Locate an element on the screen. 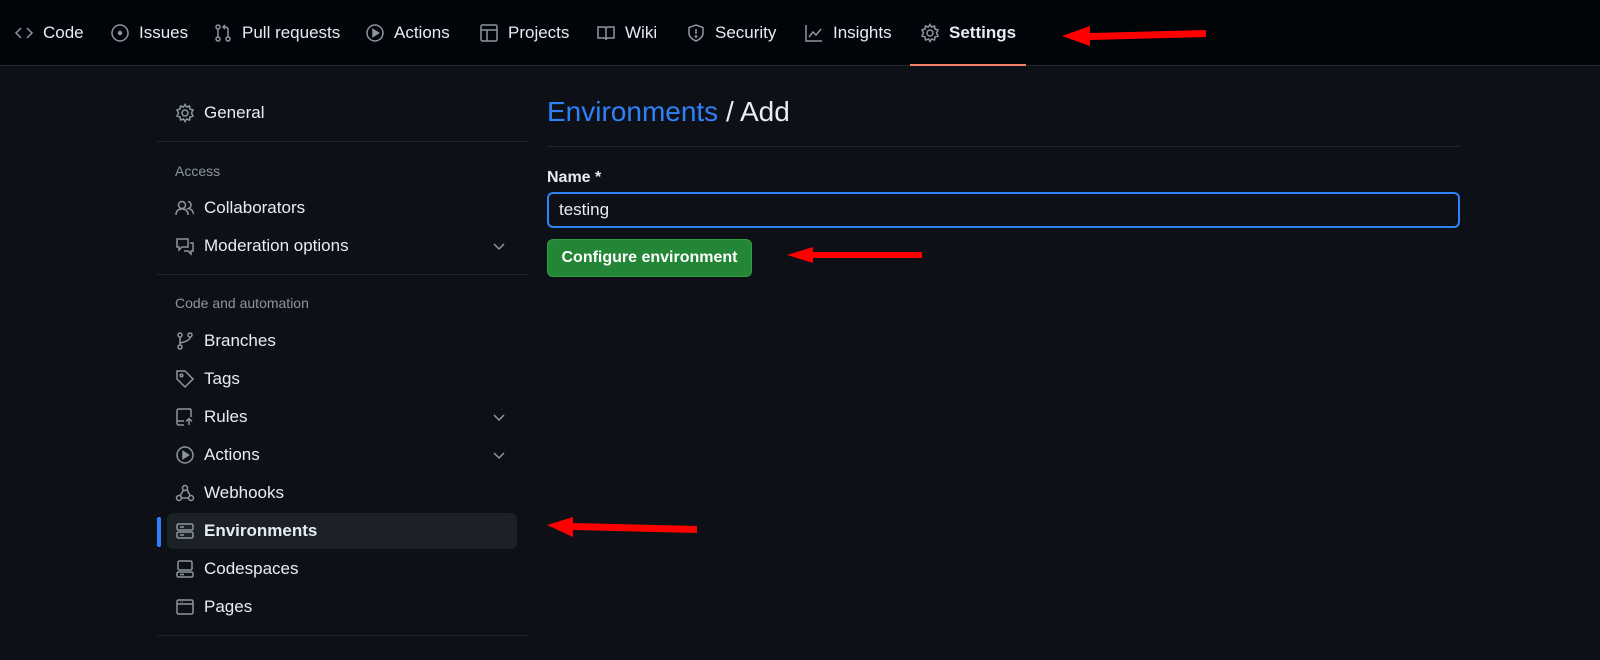  tab-projects: Projects is located at coordinates (524, 33).